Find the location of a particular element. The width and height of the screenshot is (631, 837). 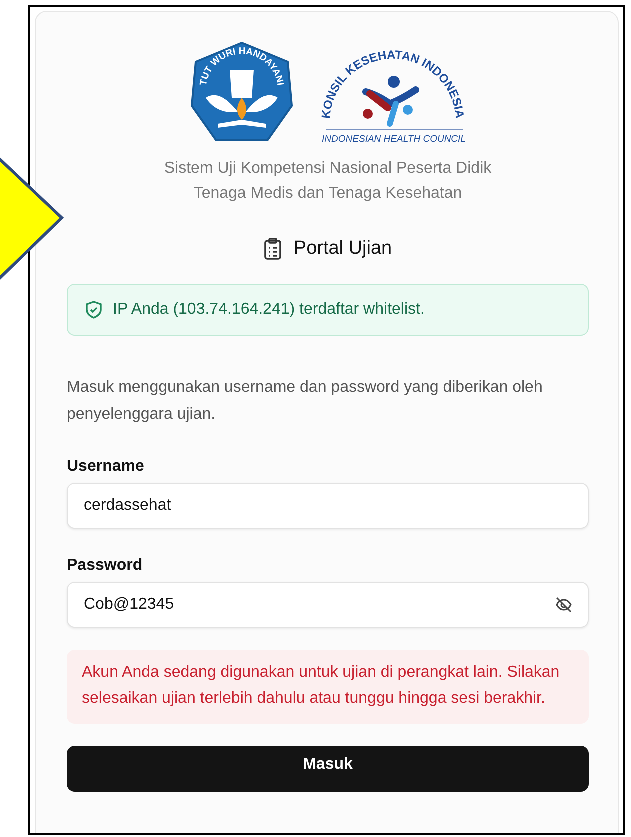

subtitle-line: Tenaga Medis dan Tenaga Kesehatan is located at coordinates (328, 194).